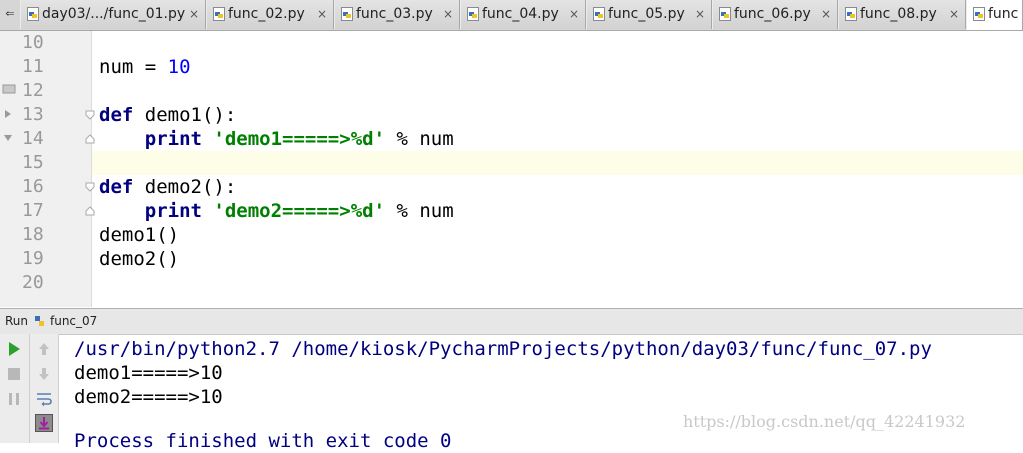  What do you see at coordinates (9, 169) in the screenshot?
I see `editor-side-strip` at bounding box center [9, 169].